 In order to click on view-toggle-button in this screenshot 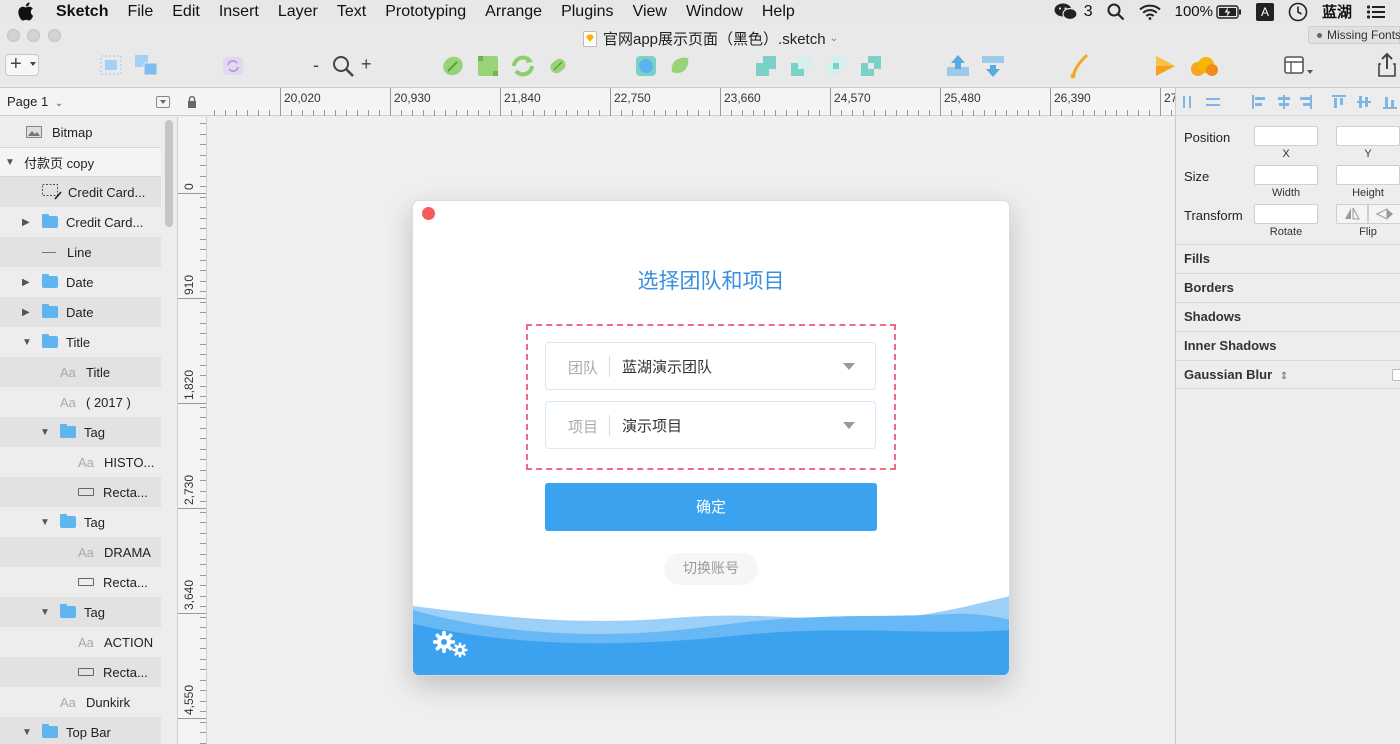, I will do `click(1300, 66)`.